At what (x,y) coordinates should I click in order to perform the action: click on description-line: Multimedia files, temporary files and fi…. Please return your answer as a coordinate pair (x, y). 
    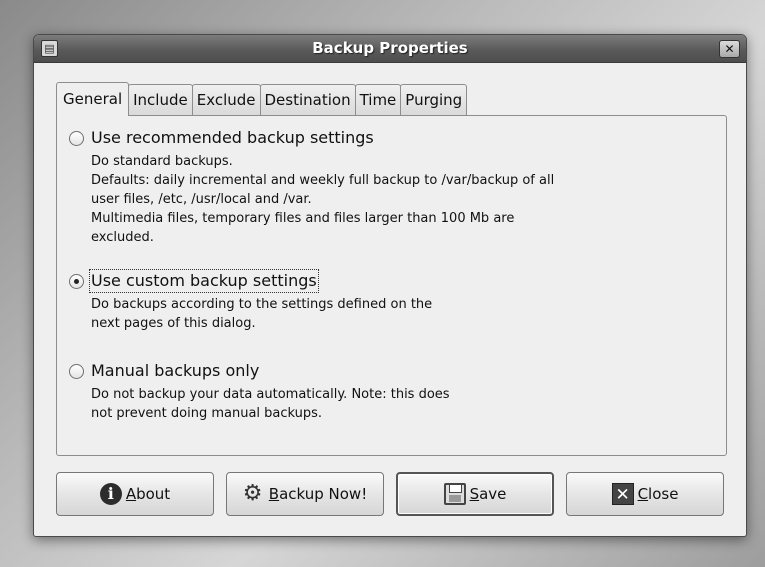
    Looking at the image, I should click on (303, 218).